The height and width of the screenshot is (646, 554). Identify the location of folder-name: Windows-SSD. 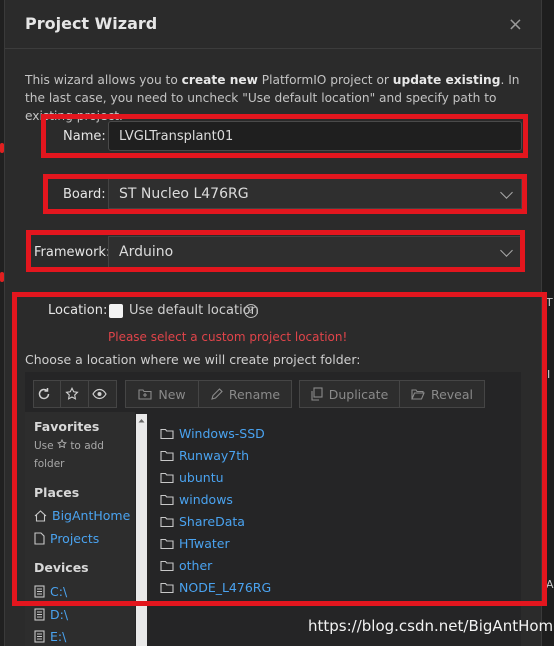
(222, 433).